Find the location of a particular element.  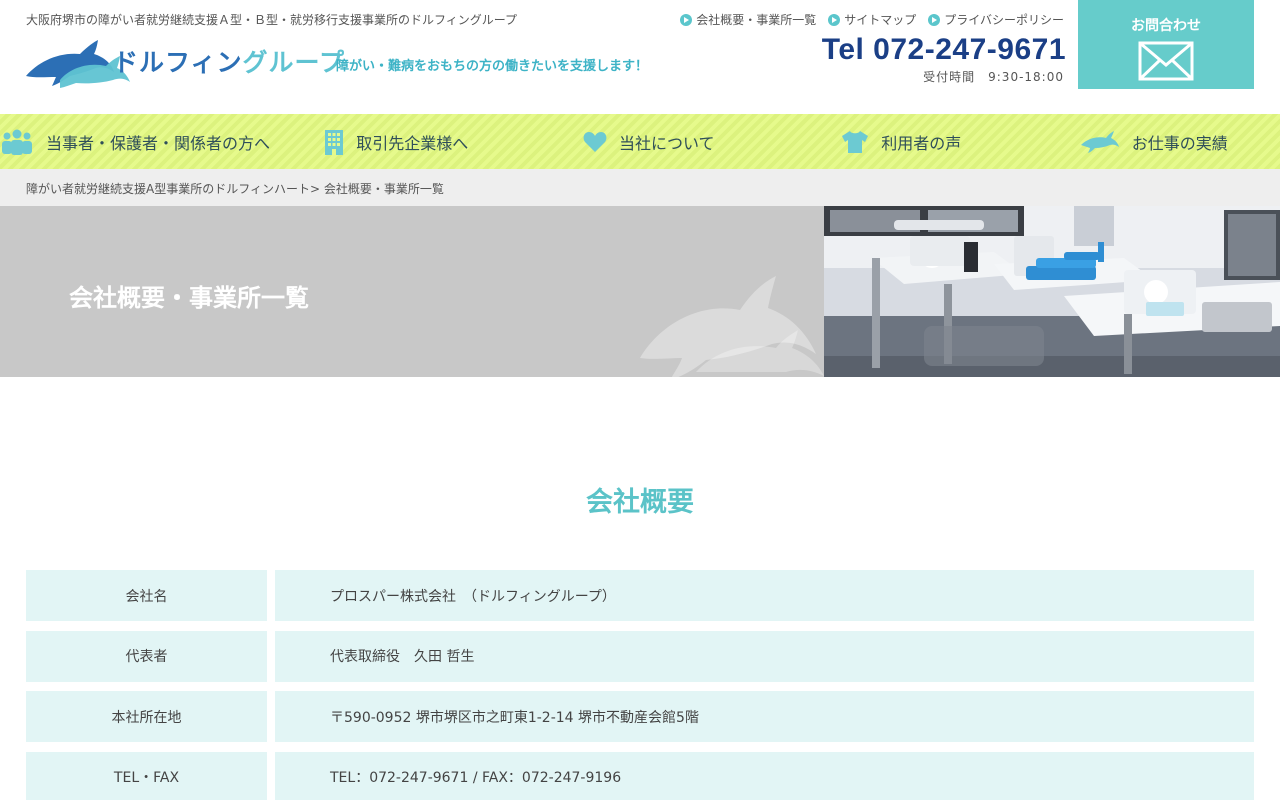

nav-item-label: 取引先企業様へ is located at coordinates (412, 143).